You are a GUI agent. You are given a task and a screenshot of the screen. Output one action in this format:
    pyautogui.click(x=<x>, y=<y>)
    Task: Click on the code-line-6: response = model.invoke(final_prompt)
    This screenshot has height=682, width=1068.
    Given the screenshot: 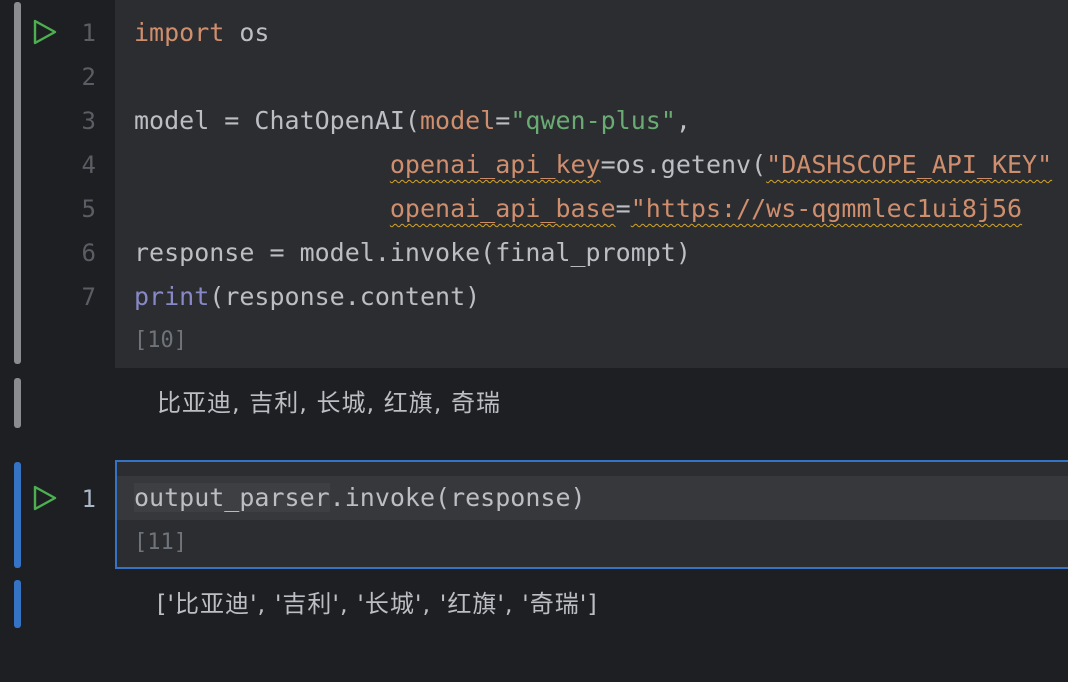 What is the action you would take?
    pyautogui.click(x=412, y=253)
    